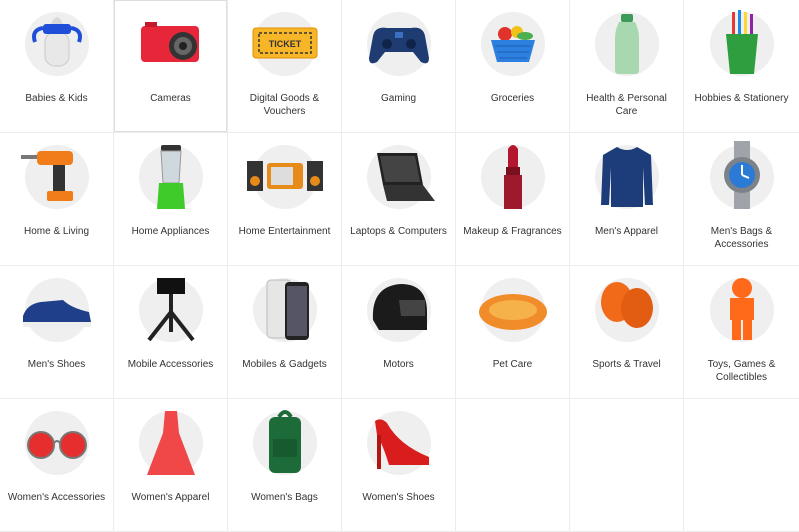 Image resolution: width=799 pixels, height=532 pixels. I want to click on category-groceries: Groceries, so click(513, 66).